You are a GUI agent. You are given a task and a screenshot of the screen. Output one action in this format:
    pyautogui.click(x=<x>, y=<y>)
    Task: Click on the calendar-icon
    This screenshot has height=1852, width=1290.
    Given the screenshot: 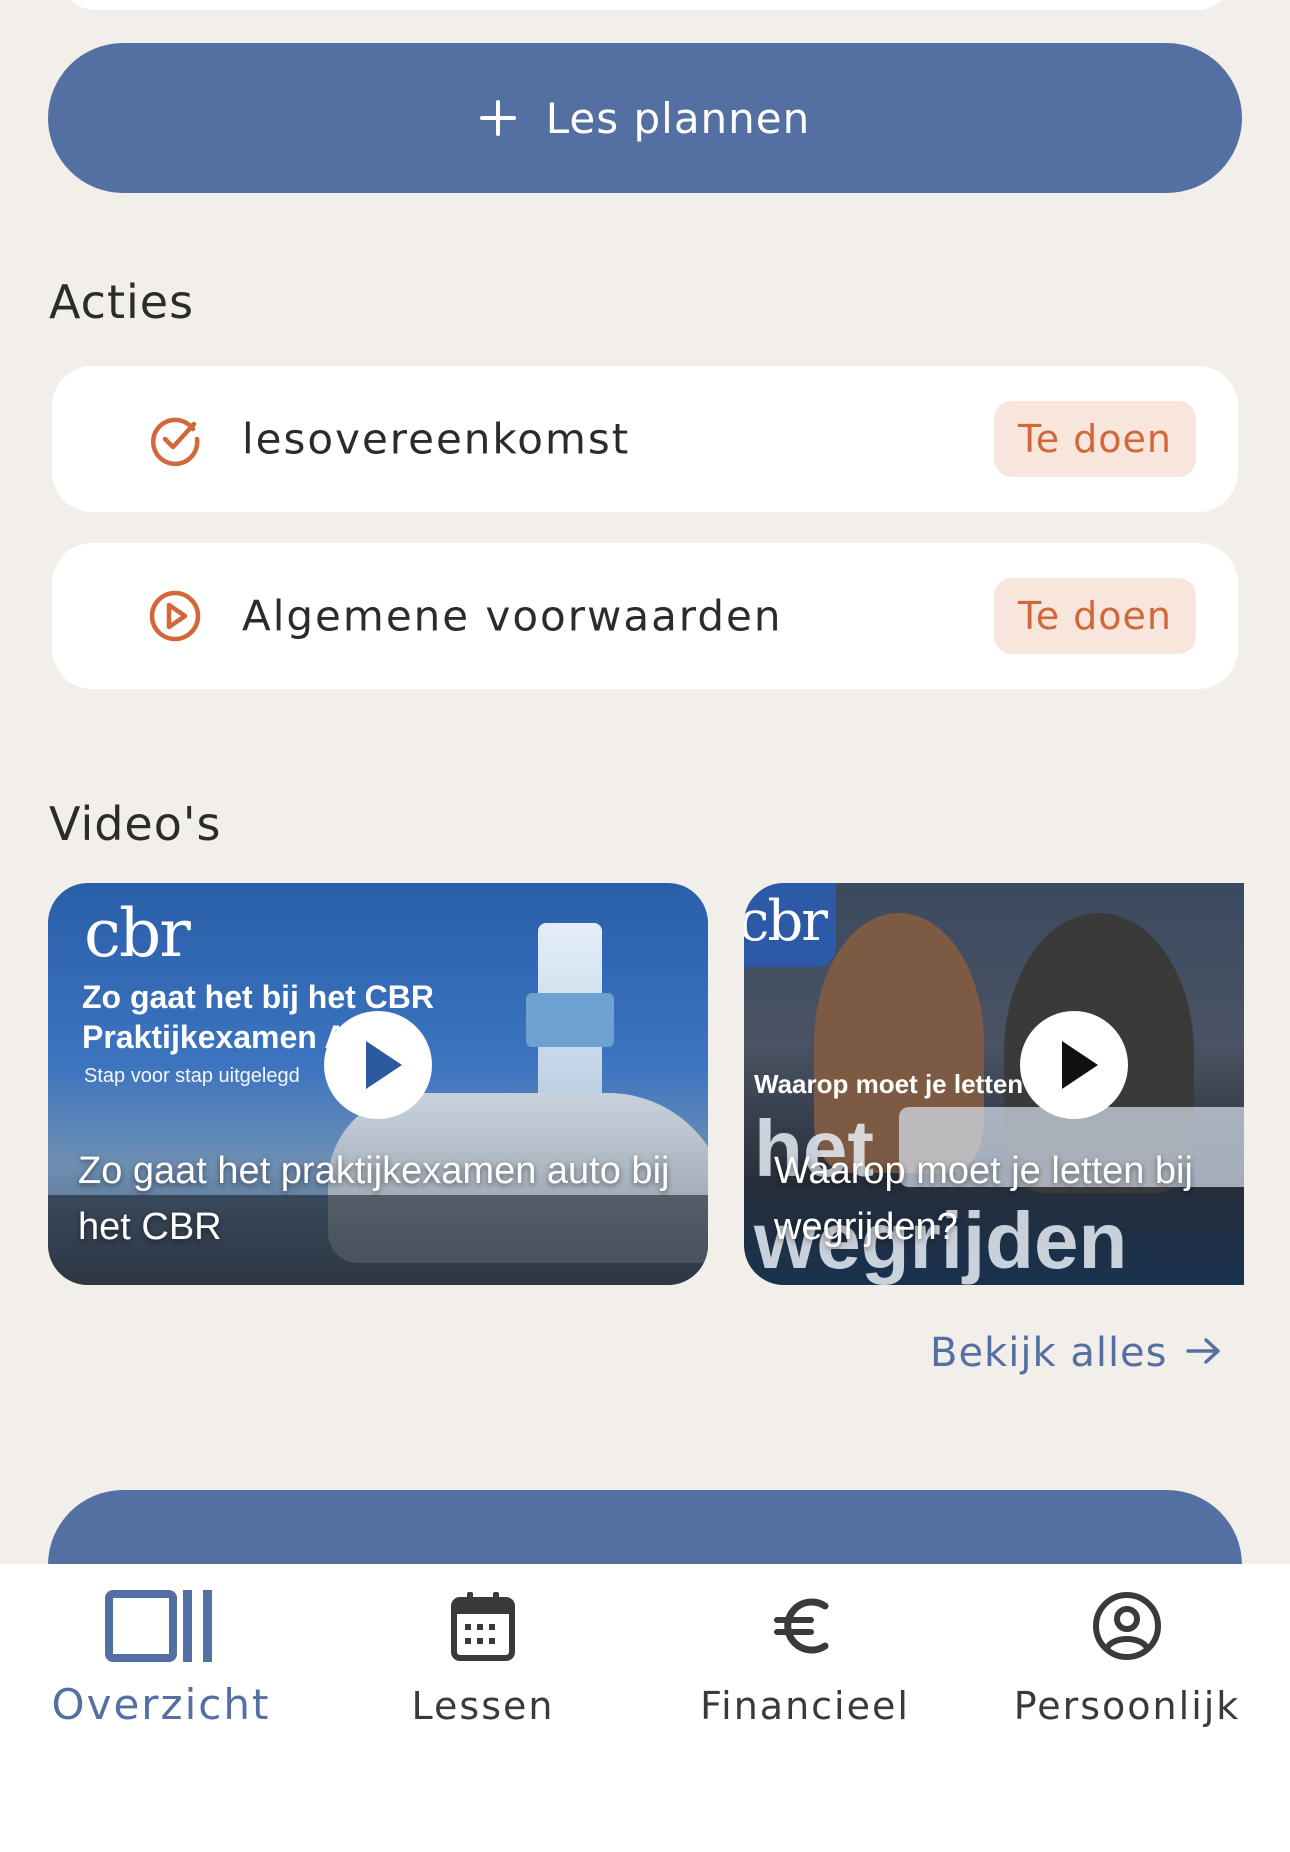 What is the action you would take?
    pyautogui.click(x=483, y=1626)
    